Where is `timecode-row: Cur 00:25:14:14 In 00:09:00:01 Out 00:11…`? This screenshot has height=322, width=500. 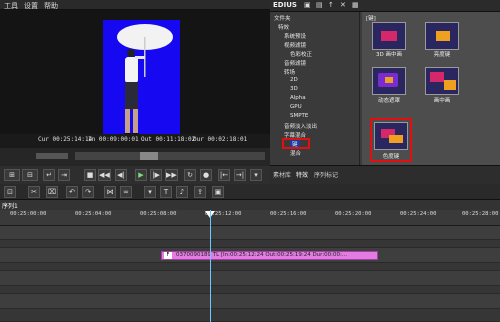
timecode-row: Cur 00:25:14:14 In 00:09:00:01 Out 00:11… is located at coordinates (135, 141).